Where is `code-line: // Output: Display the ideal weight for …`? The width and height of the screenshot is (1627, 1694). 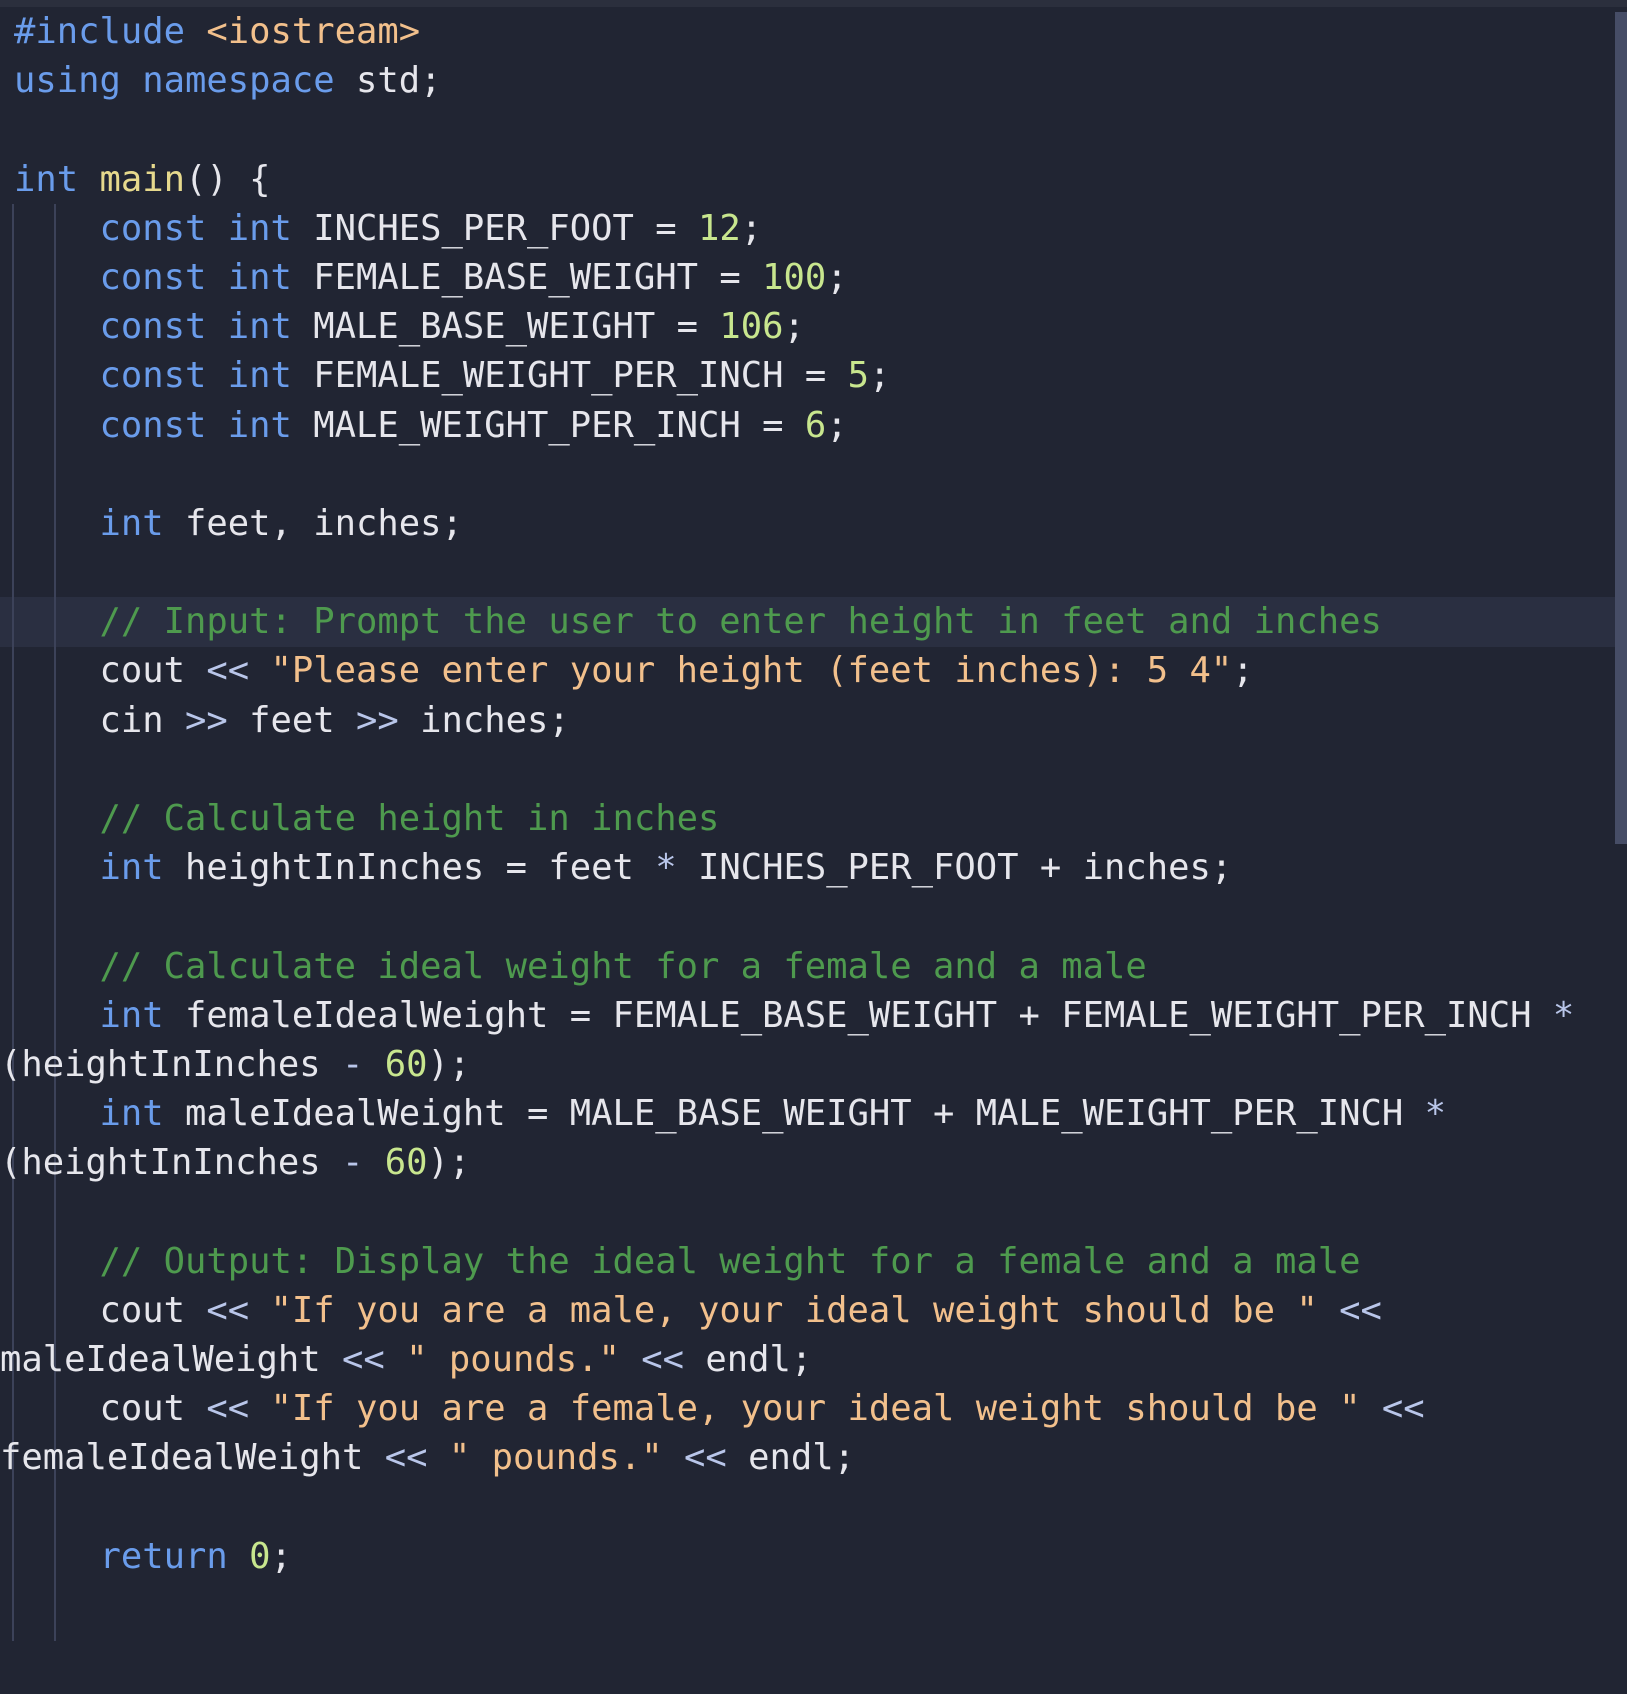
code-line: // Output: Display the ideal weight for … is located at coordinates (813, 1261).